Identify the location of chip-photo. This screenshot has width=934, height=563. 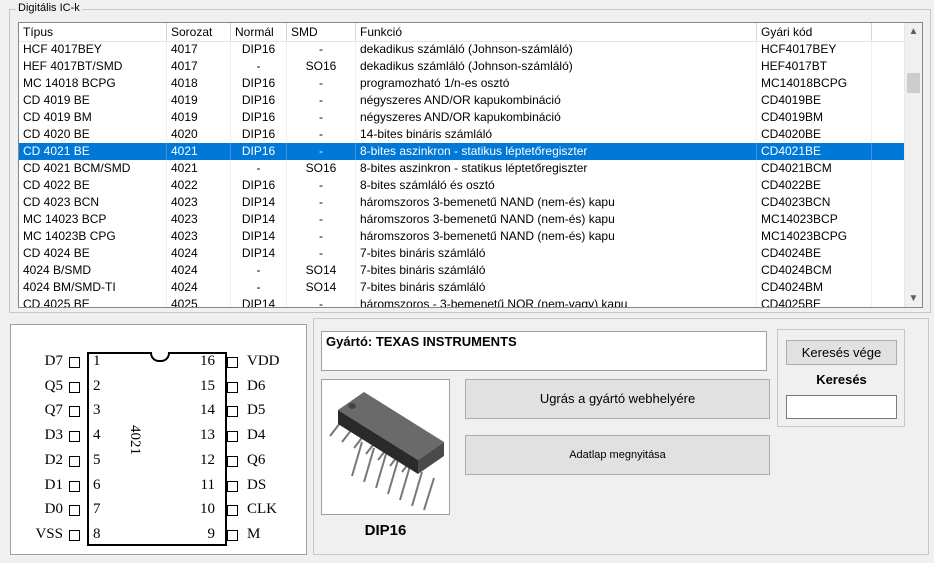
(385, 447).